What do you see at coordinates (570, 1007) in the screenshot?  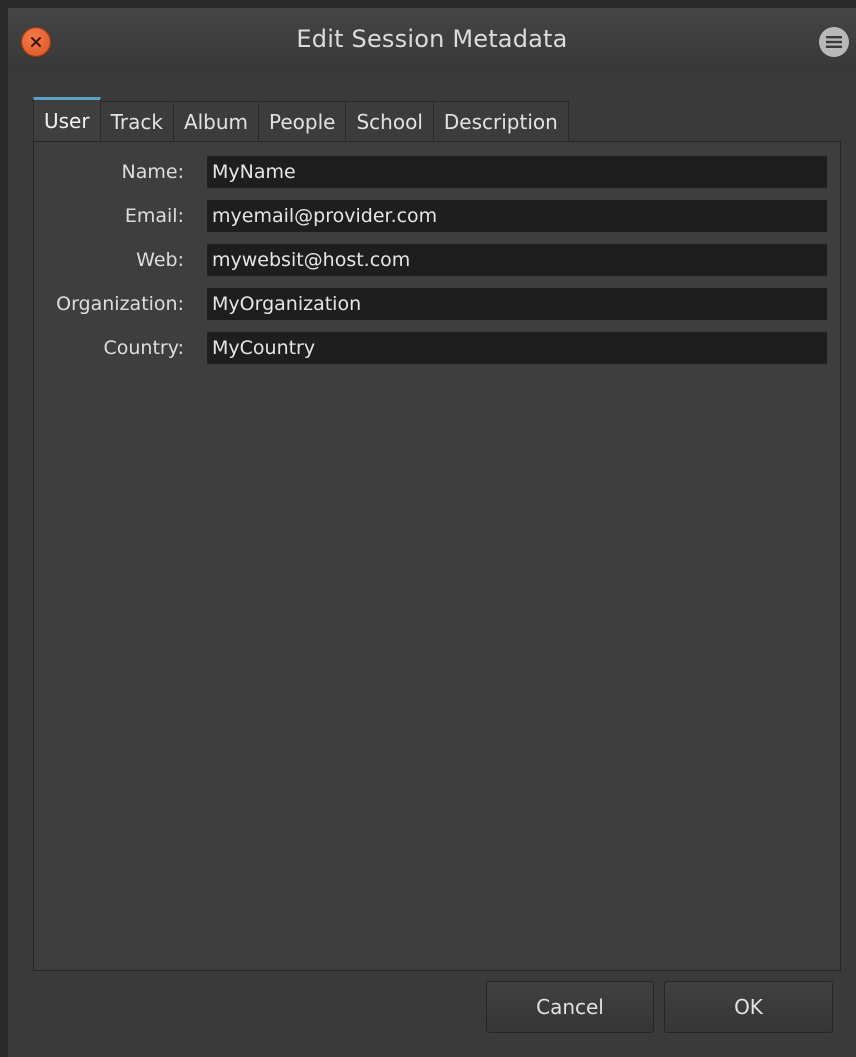 I see `cancel-button: Cancel` at bounding box center [570, 1007].